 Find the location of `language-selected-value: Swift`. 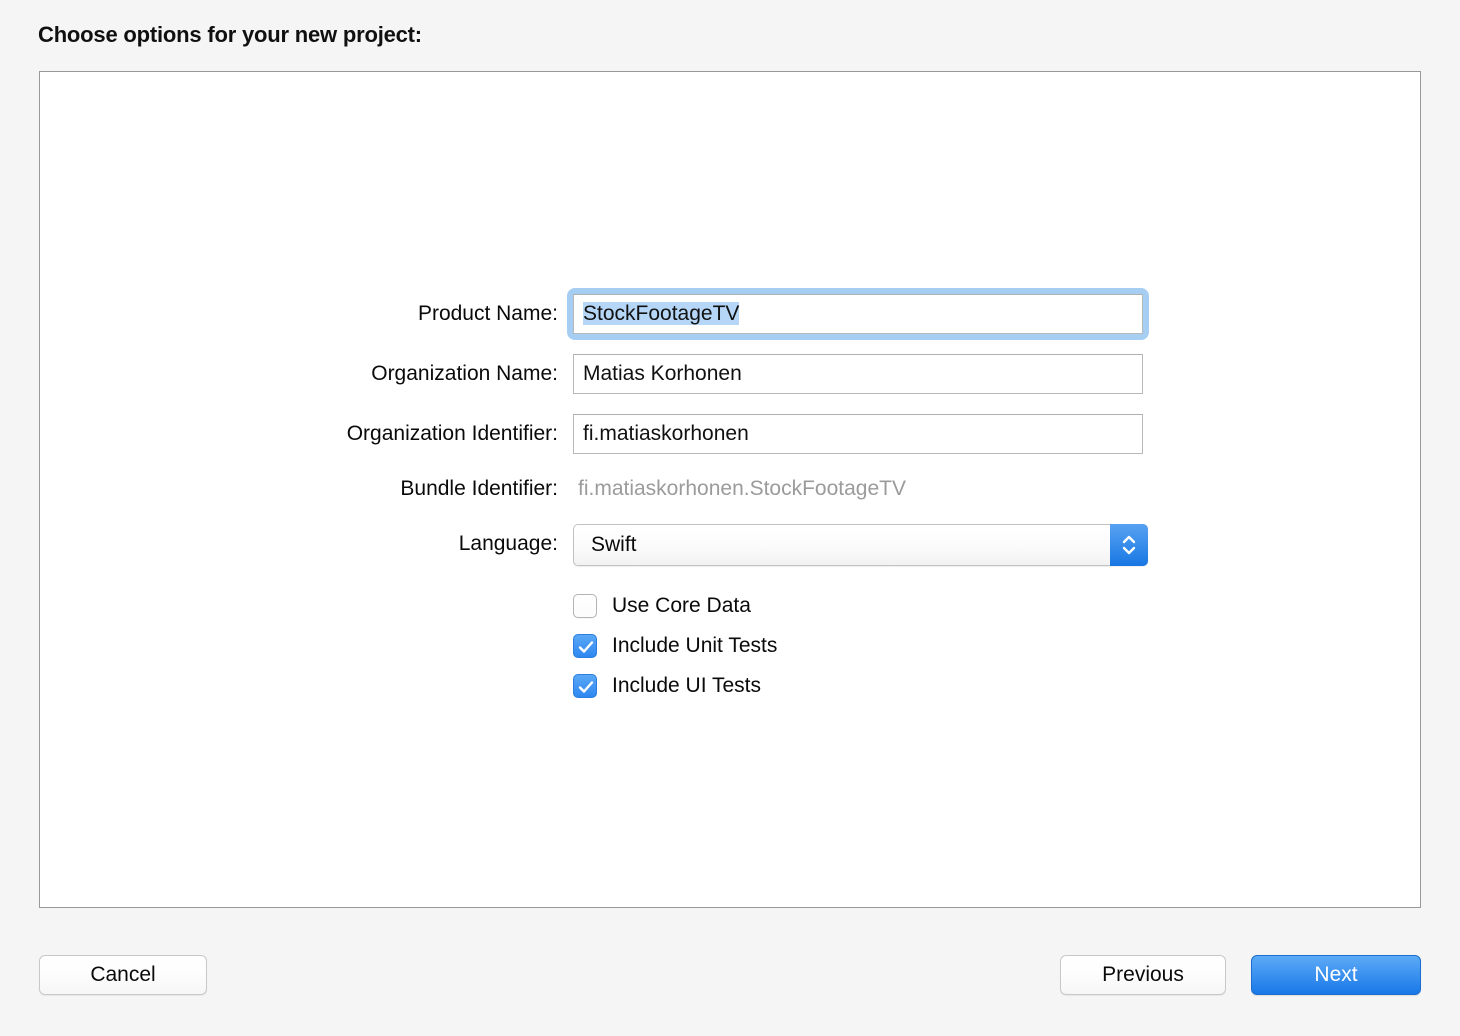

language-selected-value: Swift is located at coordinates (614, 544).